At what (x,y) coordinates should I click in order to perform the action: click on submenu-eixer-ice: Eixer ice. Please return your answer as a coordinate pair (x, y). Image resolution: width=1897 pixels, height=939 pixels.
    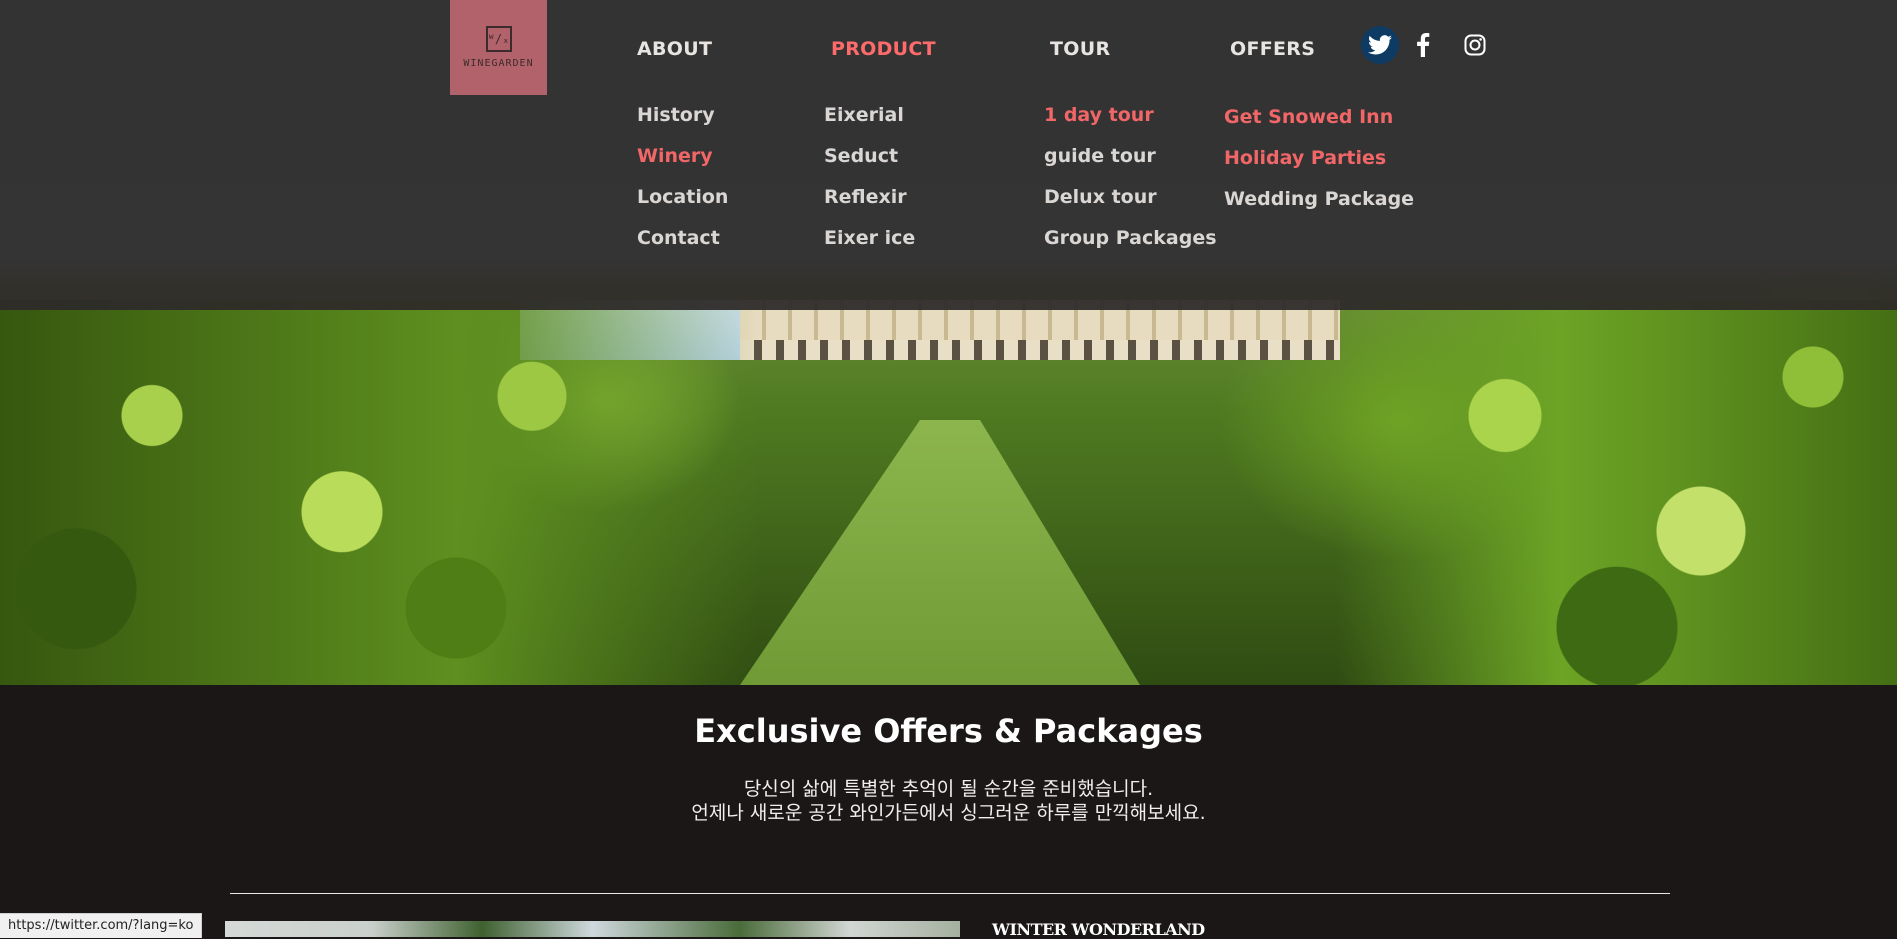
    Looking at the image, I should click on (869, 238).